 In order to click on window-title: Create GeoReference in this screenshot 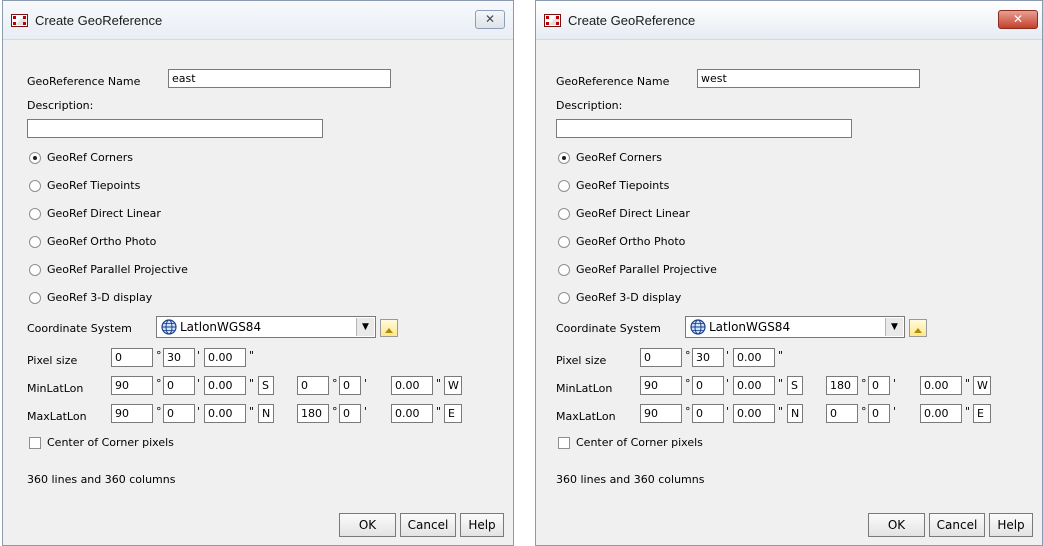, I will do `click(99, 20)`.